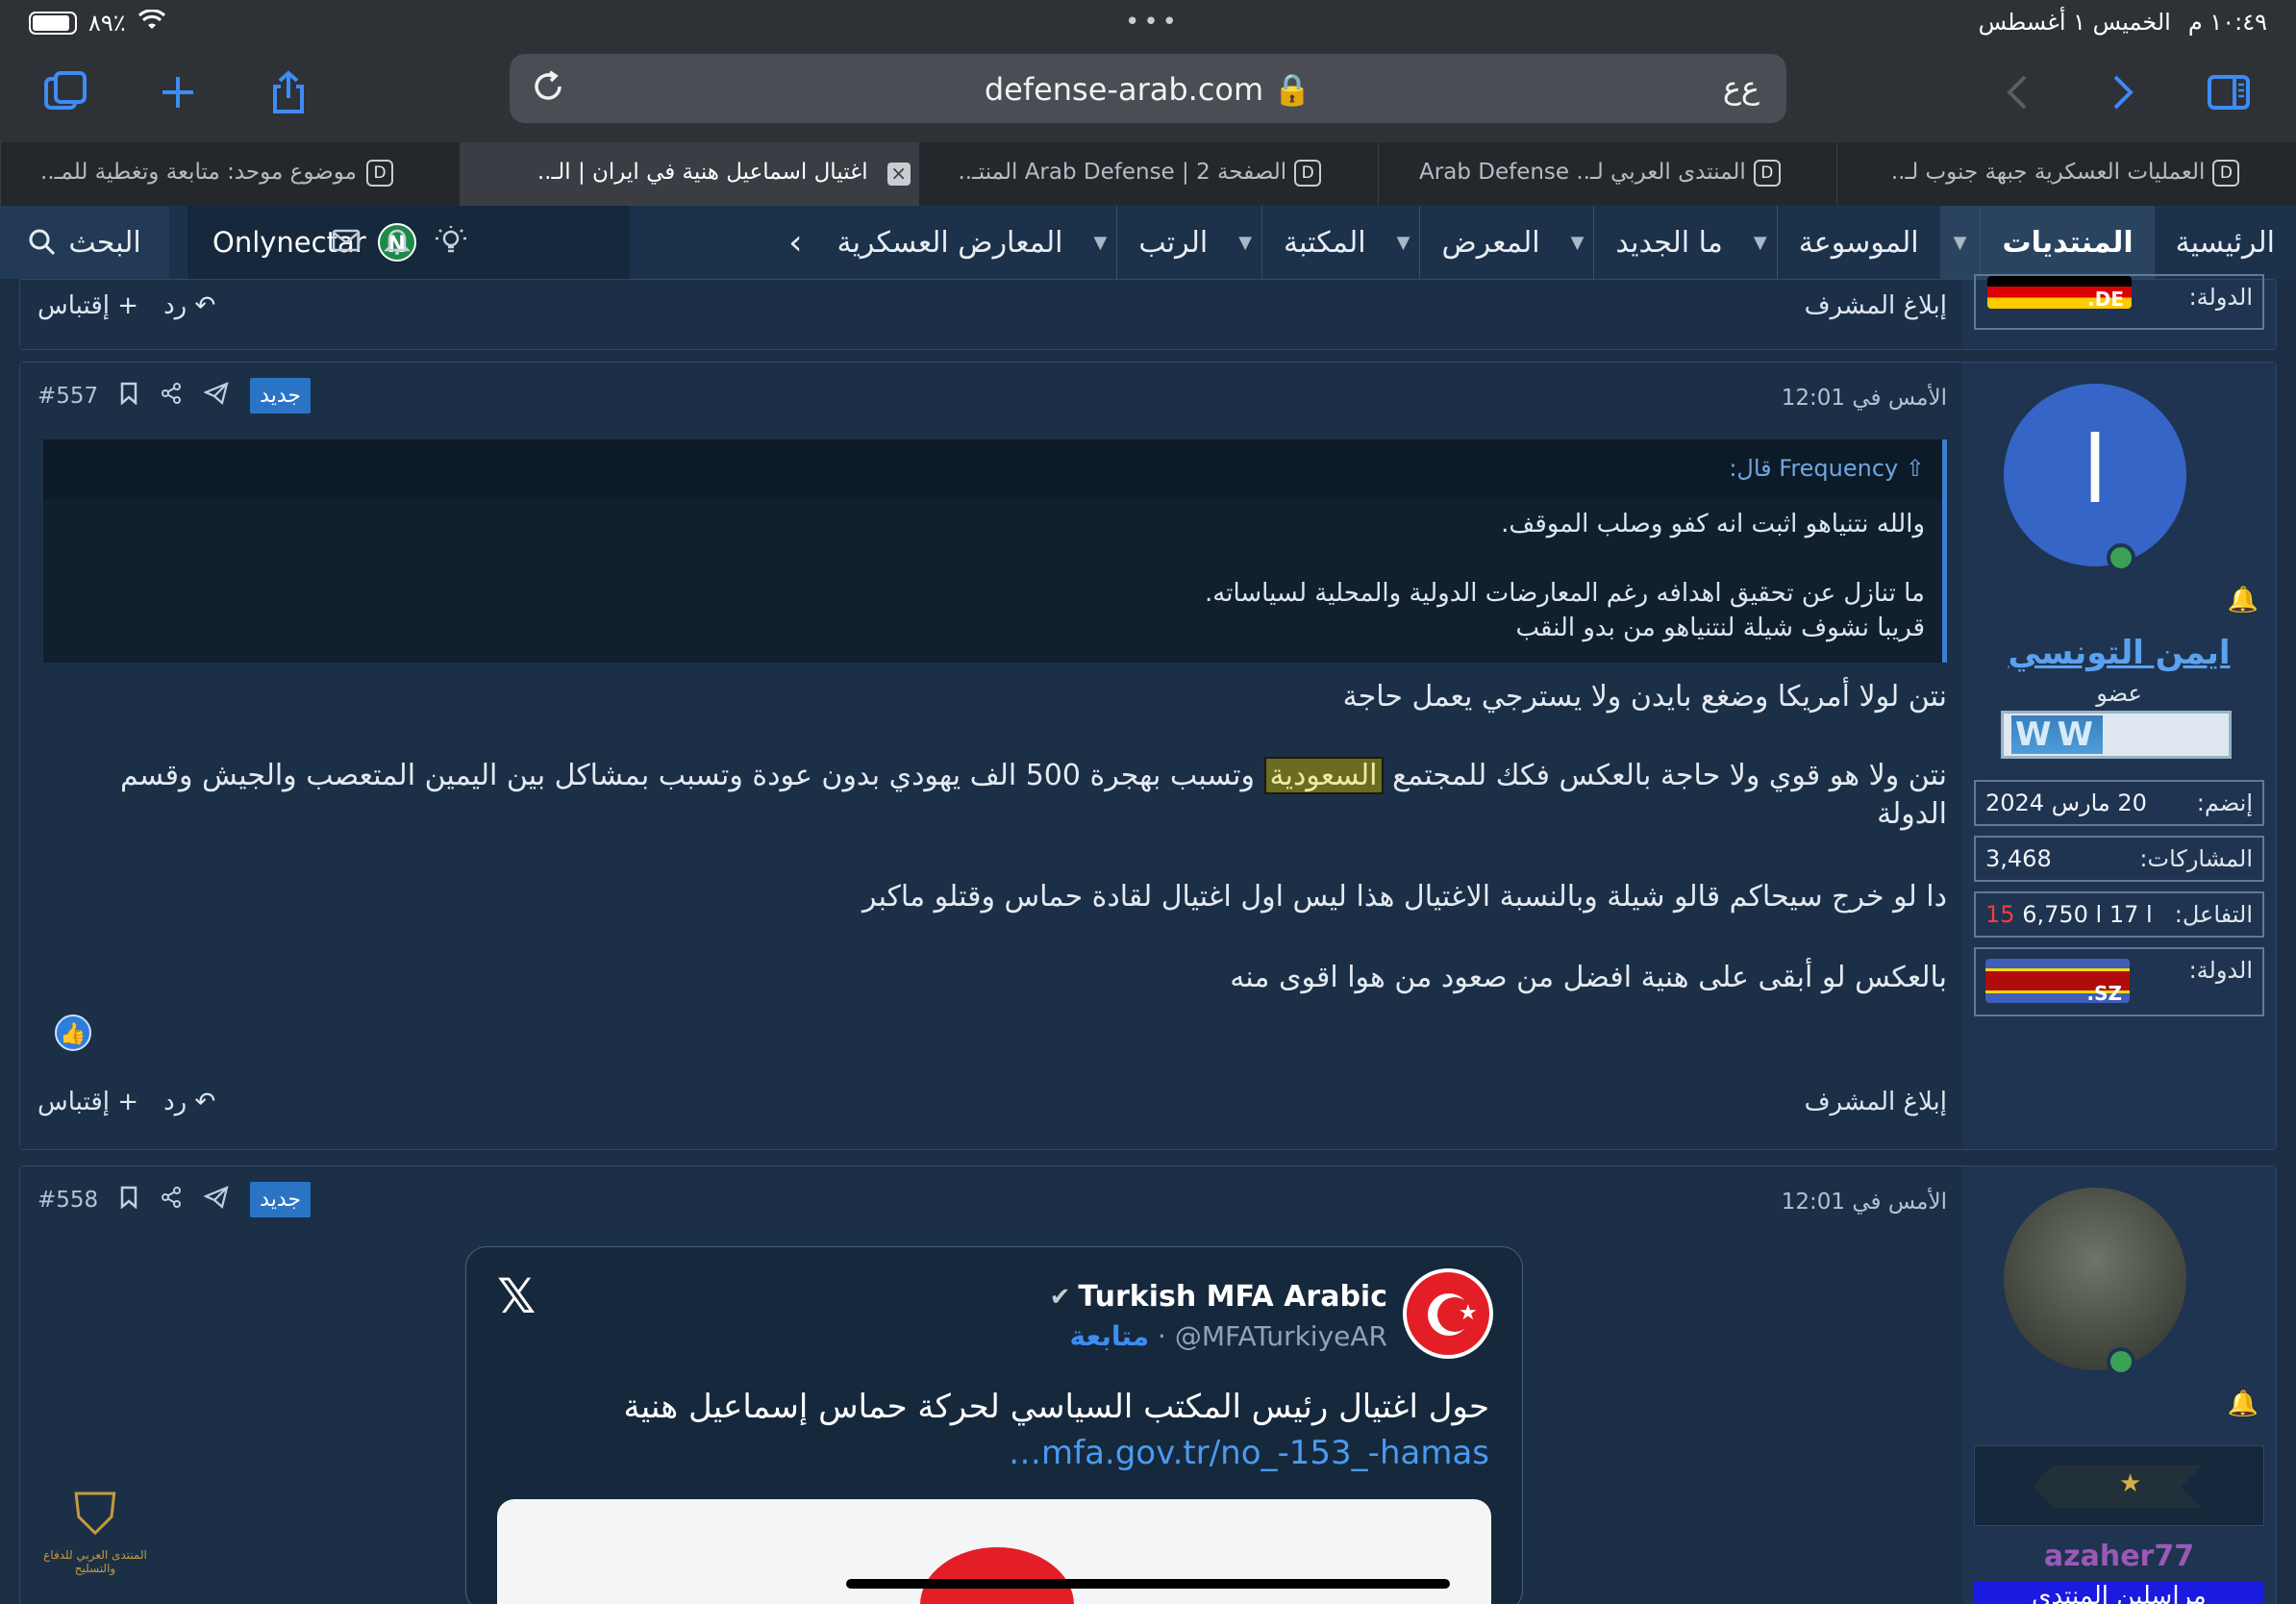  I want to click on previous-post-tail: إبلاغ المشرف ↶ رد + إقتباس الدولة: .DE, so click(1148, 312).